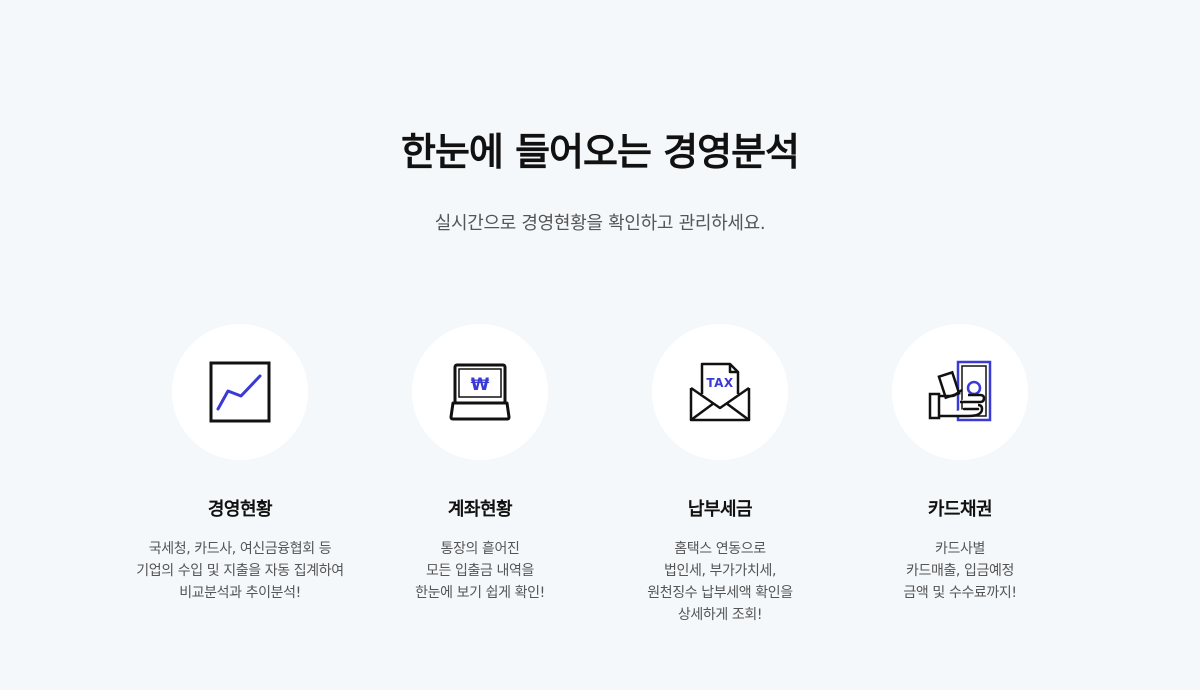 This screenshot has height=690, width=1200. I want to click on feature-title: 계좌현황, so click(480, 509).